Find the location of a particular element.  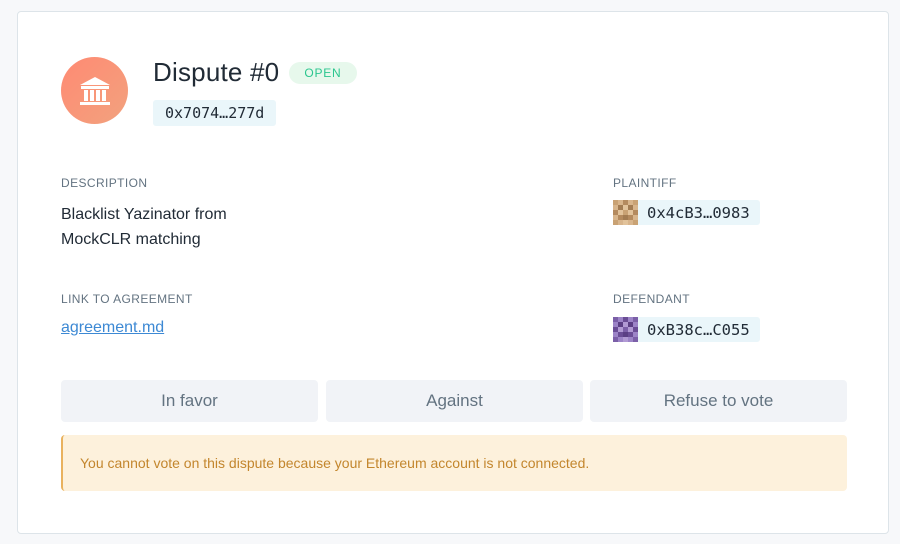

plaintiff-avatar is located at coordinates (625, 212).